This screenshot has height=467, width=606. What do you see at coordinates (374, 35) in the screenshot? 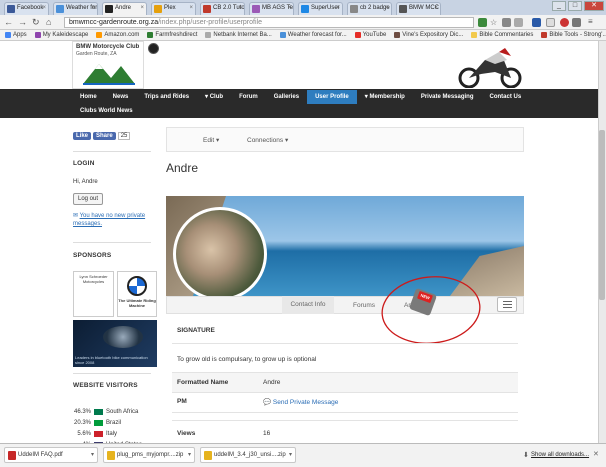
I see `bookmark-label: YouTube` at bounding box center [374, 35].